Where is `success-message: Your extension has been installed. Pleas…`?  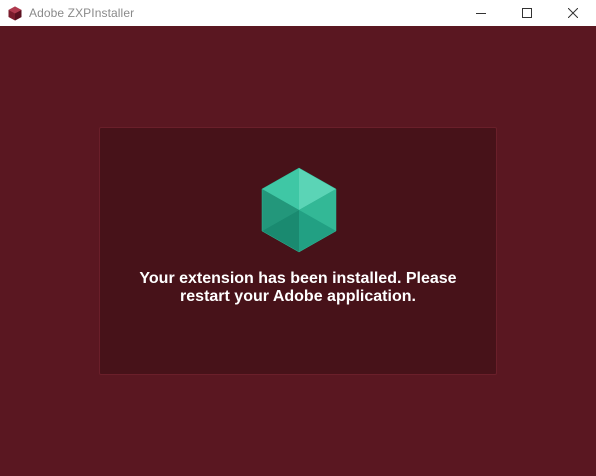 success-message: Your extension has been installed. Pleas… is located at coordinates (298, 288).